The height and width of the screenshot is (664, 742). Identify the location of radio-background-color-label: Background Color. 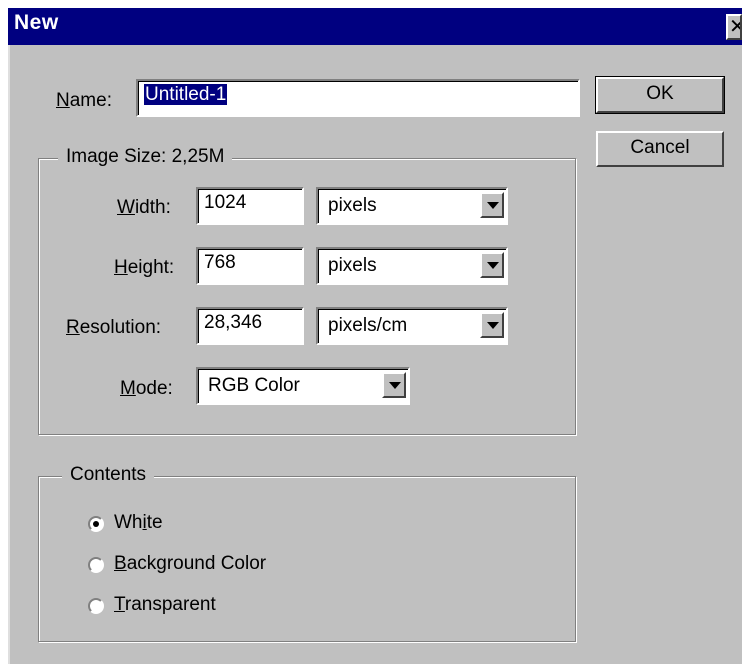
(190, 563).